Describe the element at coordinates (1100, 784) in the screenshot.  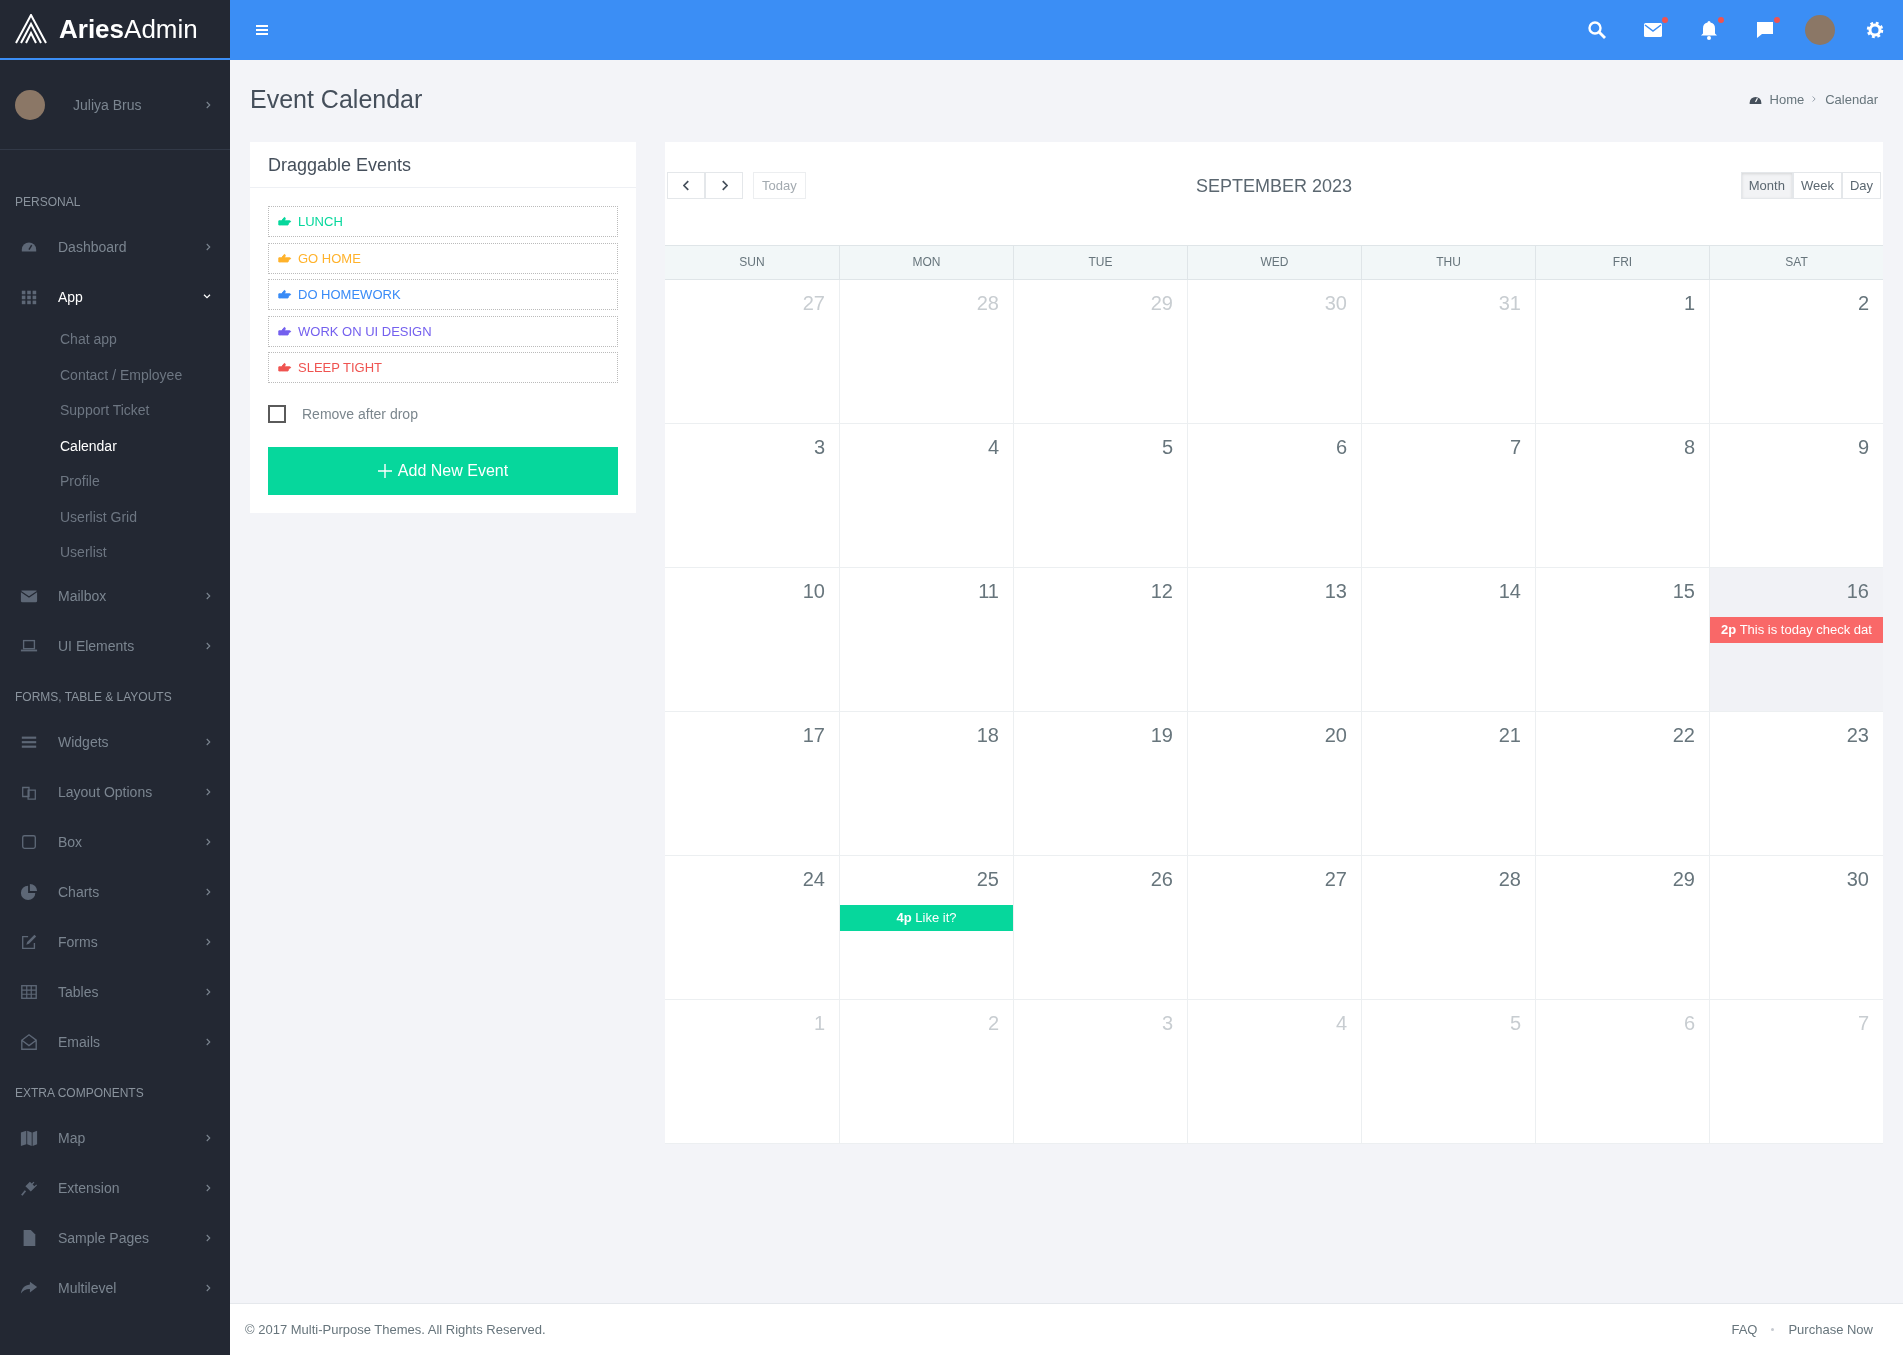
I see `day-cell: 19` at that location.